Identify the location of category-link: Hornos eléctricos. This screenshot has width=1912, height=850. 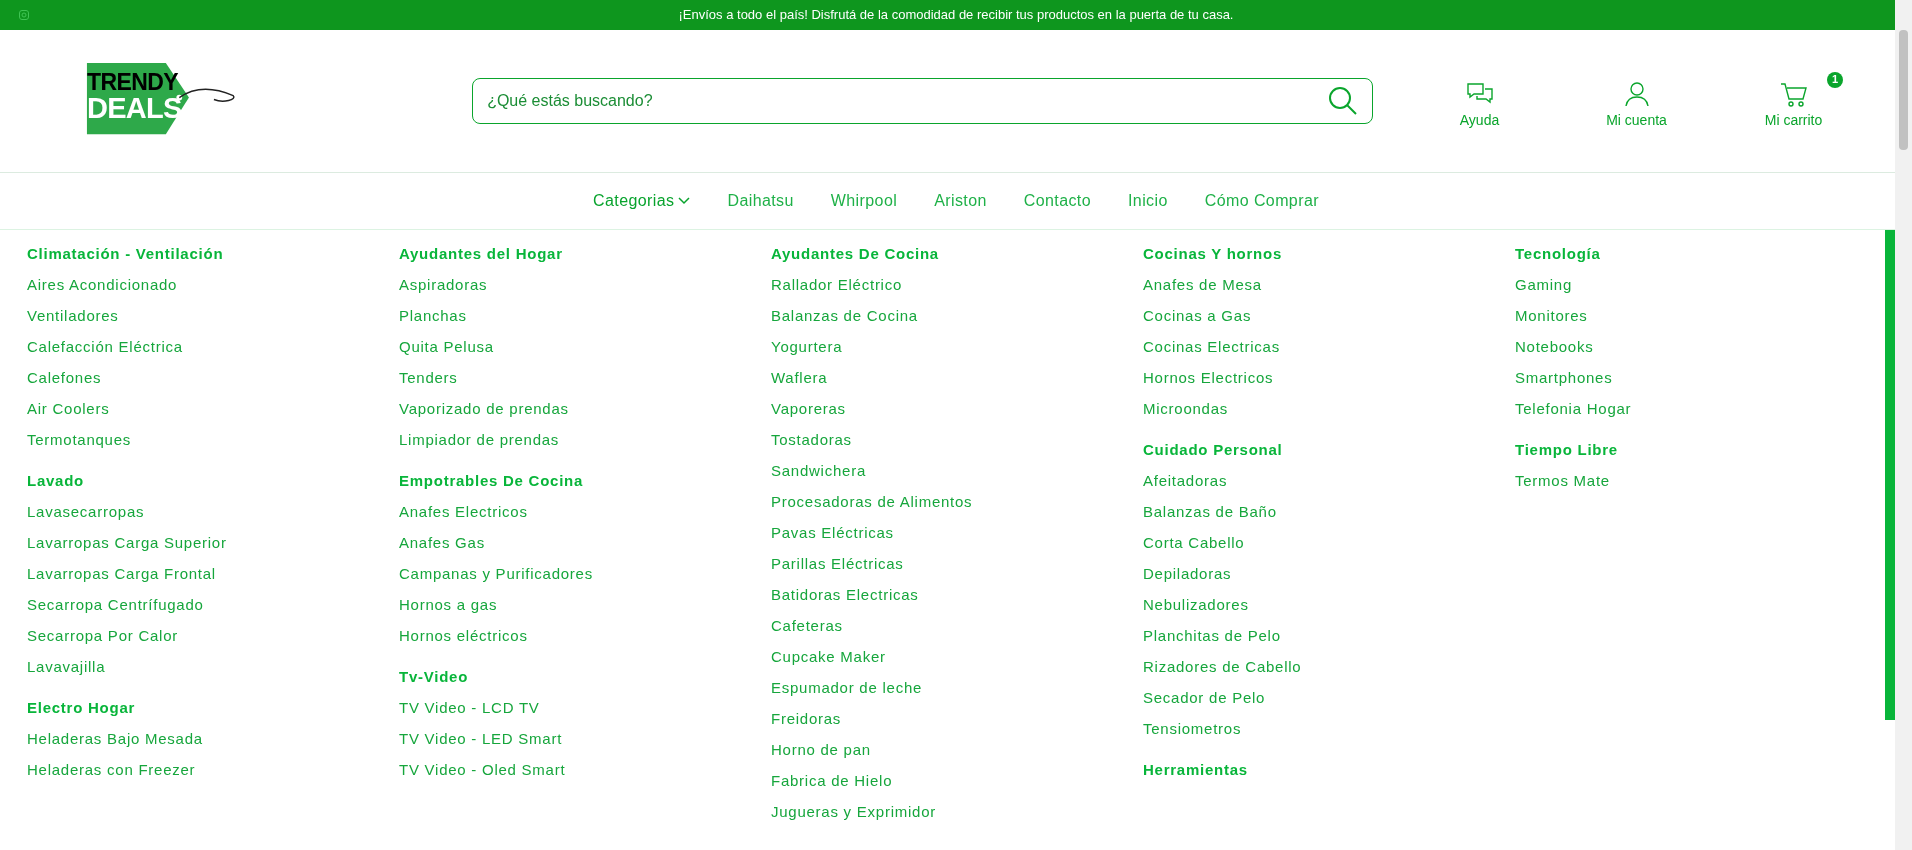
(585, 635).